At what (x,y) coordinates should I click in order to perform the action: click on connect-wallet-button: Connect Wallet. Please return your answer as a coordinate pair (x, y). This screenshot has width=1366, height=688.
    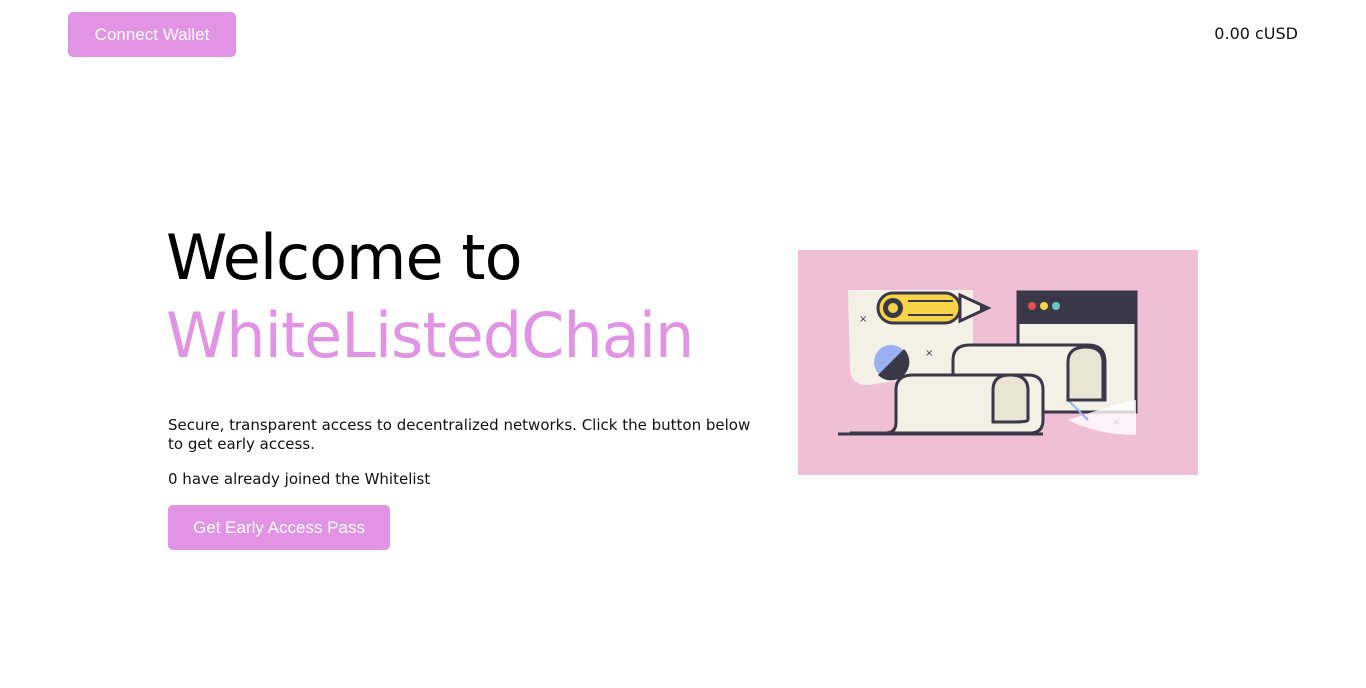
    Looking at the image, I should click on (152, 34).